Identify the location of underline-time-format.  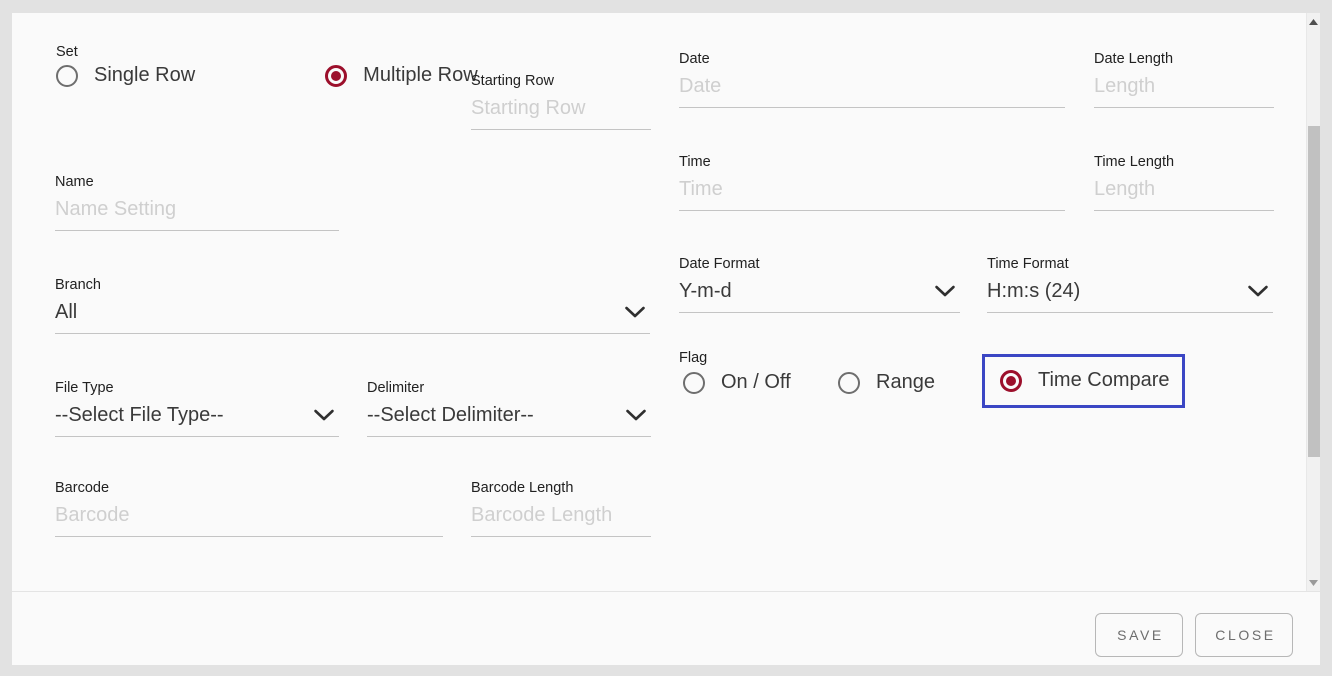
(1130, 312).